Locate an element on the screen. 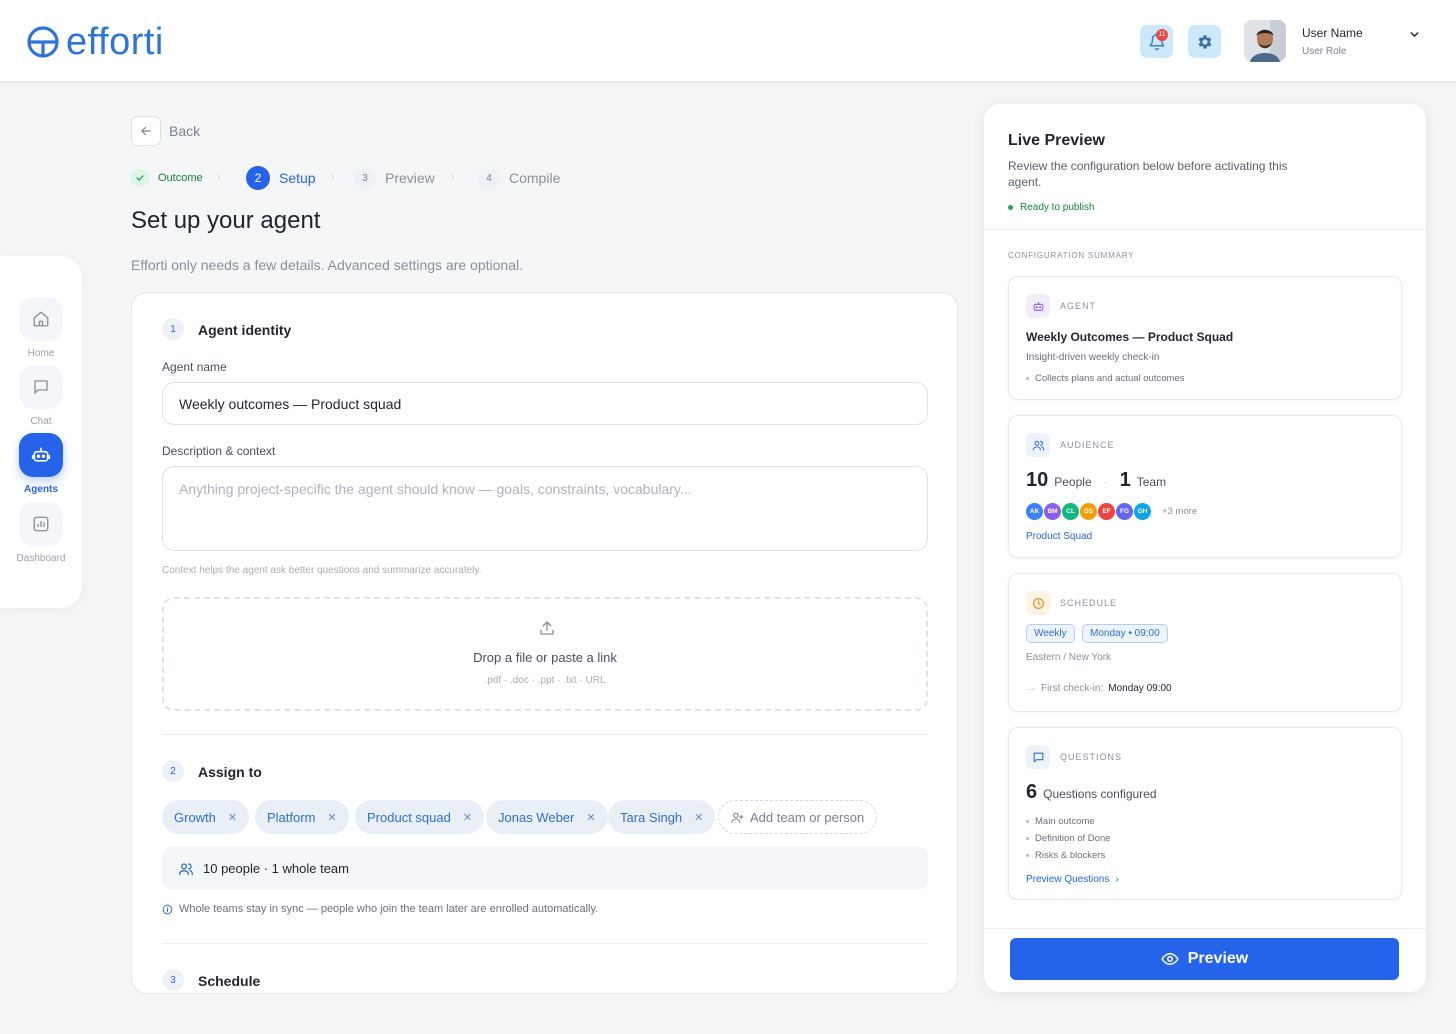  step-outcome: Outcome is located at coordinates (167, 178).